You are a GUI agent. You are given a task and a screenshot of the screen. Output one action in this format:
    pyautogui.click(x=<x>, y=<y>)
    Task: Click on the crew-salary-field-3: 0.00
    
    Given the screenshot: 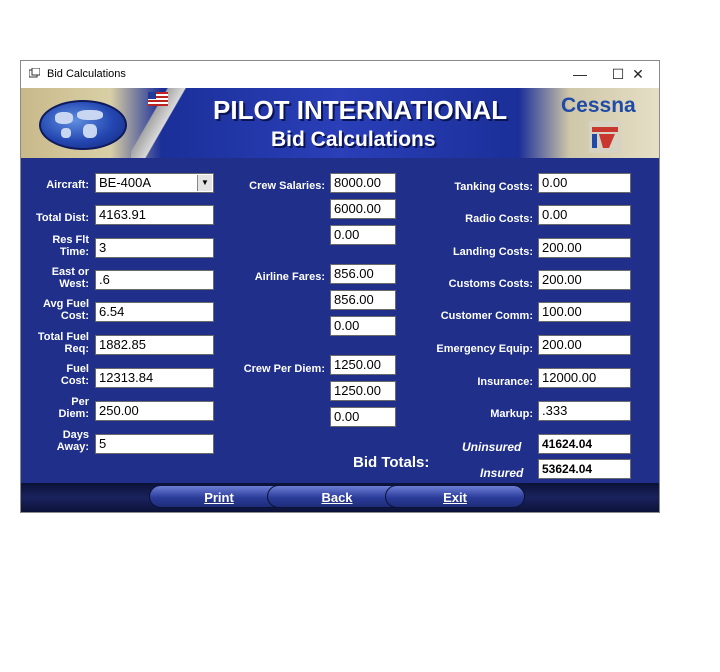 What is the action you would take?
    pyautogui.click(x=363, y=235)
    